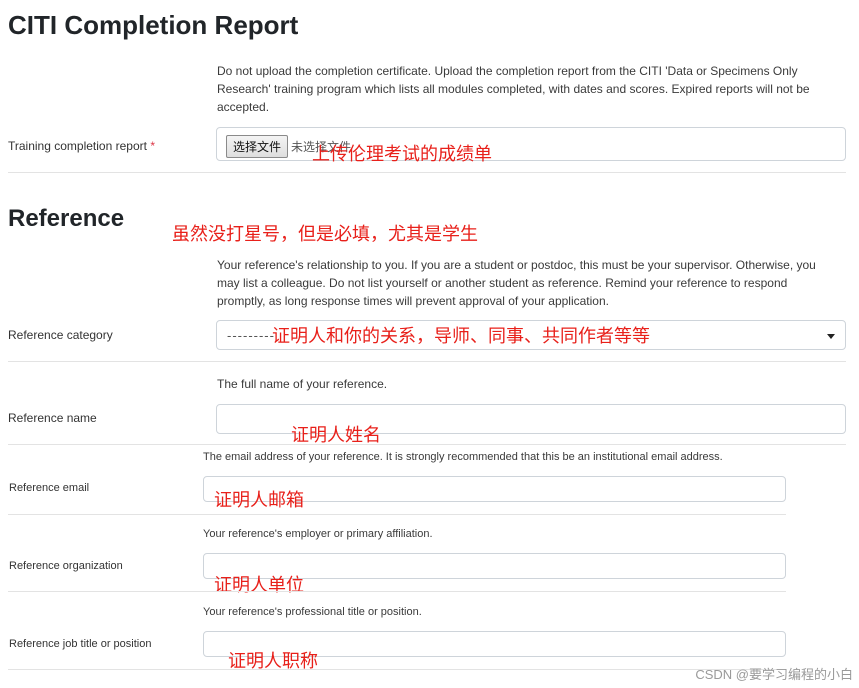 The image size is (859, 688). I want to click on page-title: CITI Completion Report, so click(153, 25).